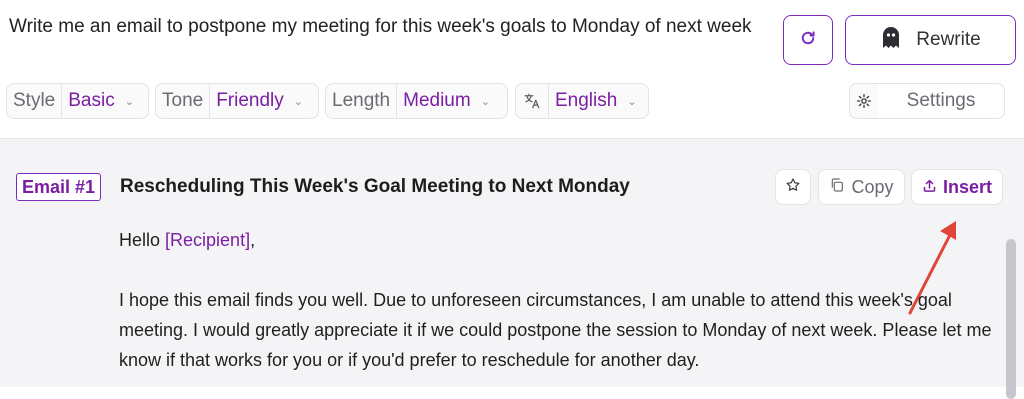 This screenshot has height=399, width=1024. I want to click on ghost-icon, so click(891, 40).